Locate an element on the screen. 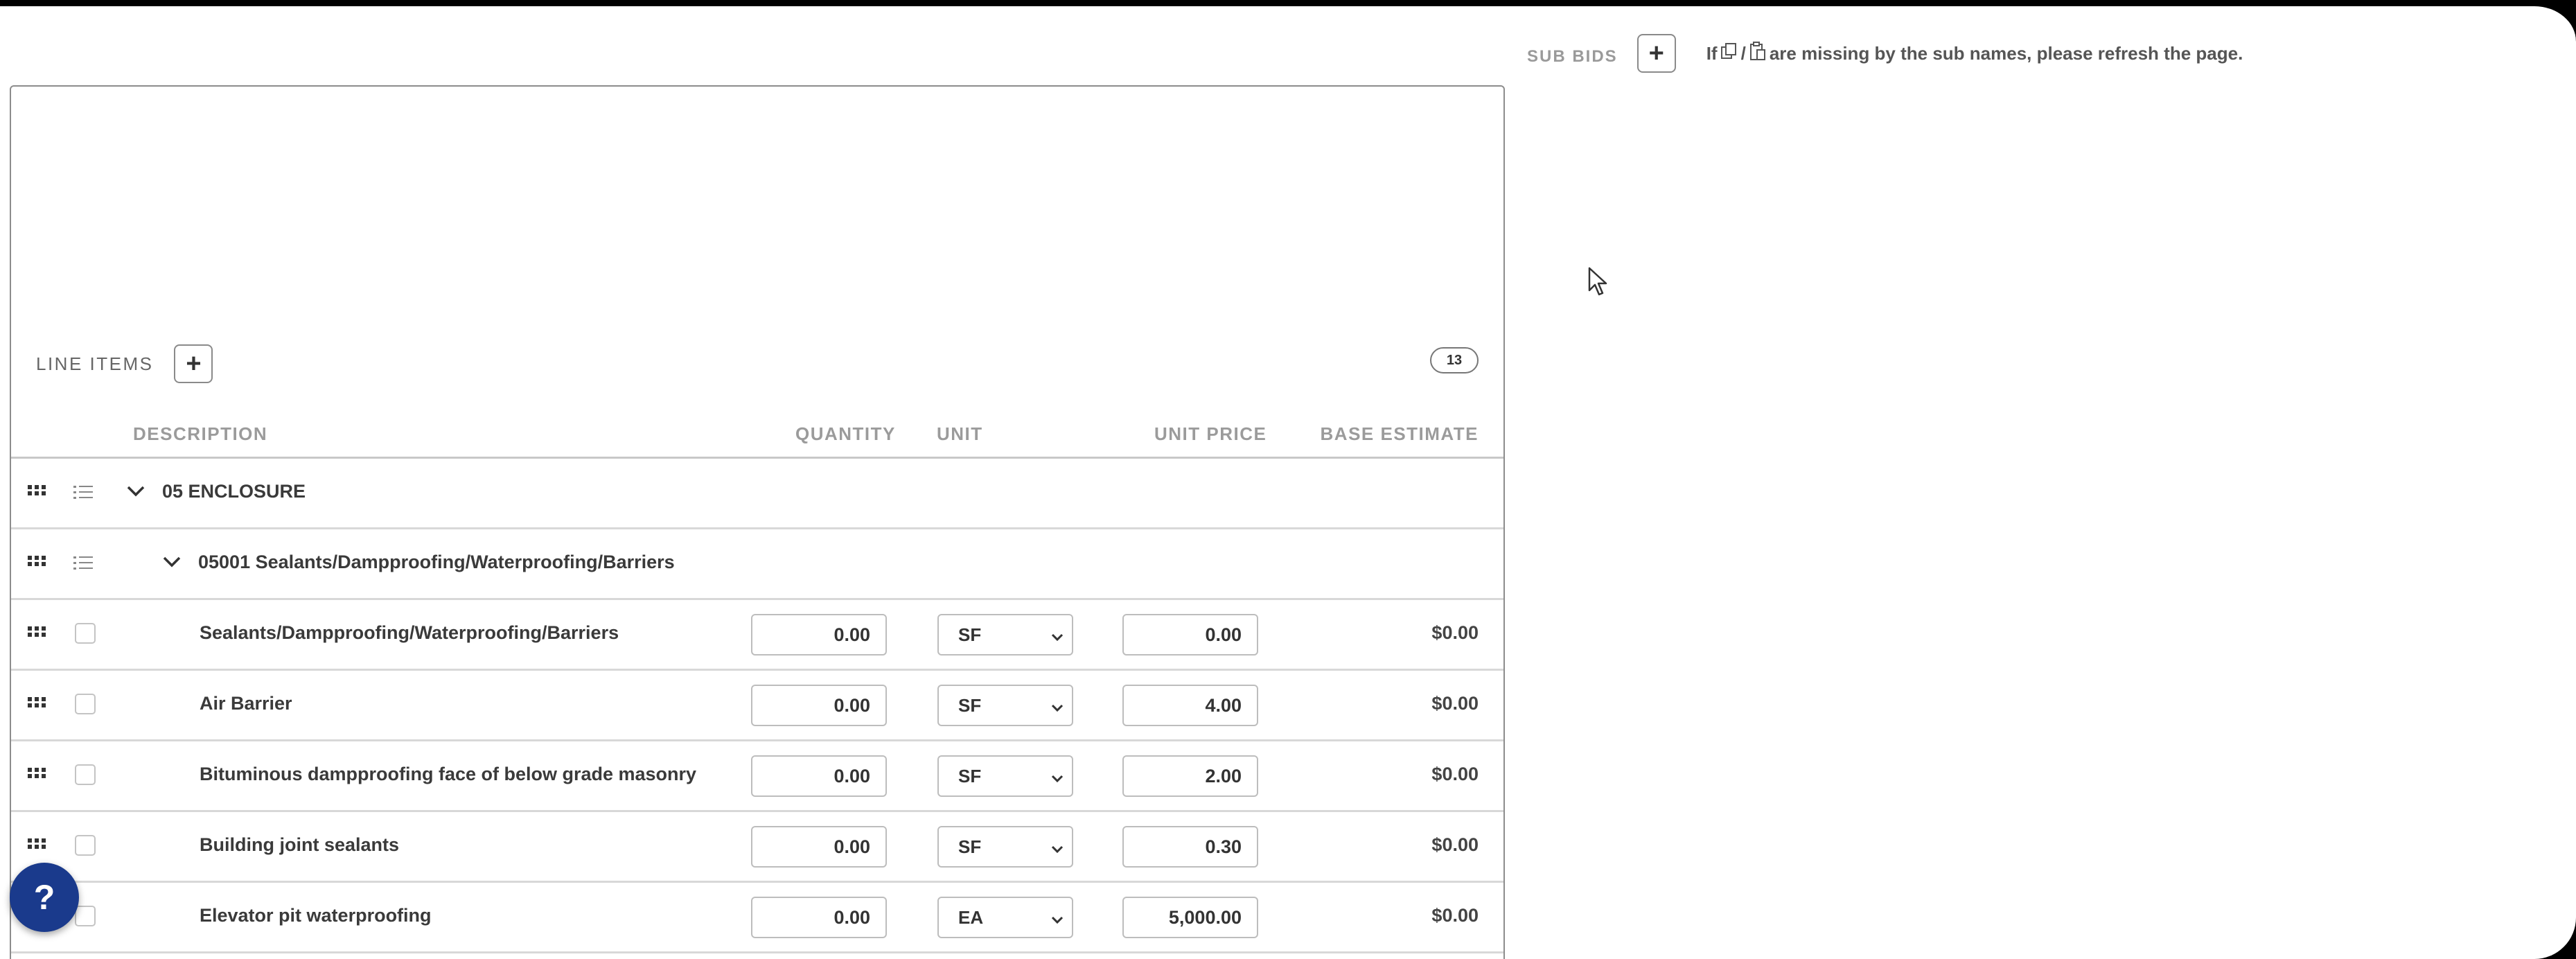 The width and height of the screenshot is (2576, 959). add-sub-bid-button: + is located at coordinates (1656, 53).